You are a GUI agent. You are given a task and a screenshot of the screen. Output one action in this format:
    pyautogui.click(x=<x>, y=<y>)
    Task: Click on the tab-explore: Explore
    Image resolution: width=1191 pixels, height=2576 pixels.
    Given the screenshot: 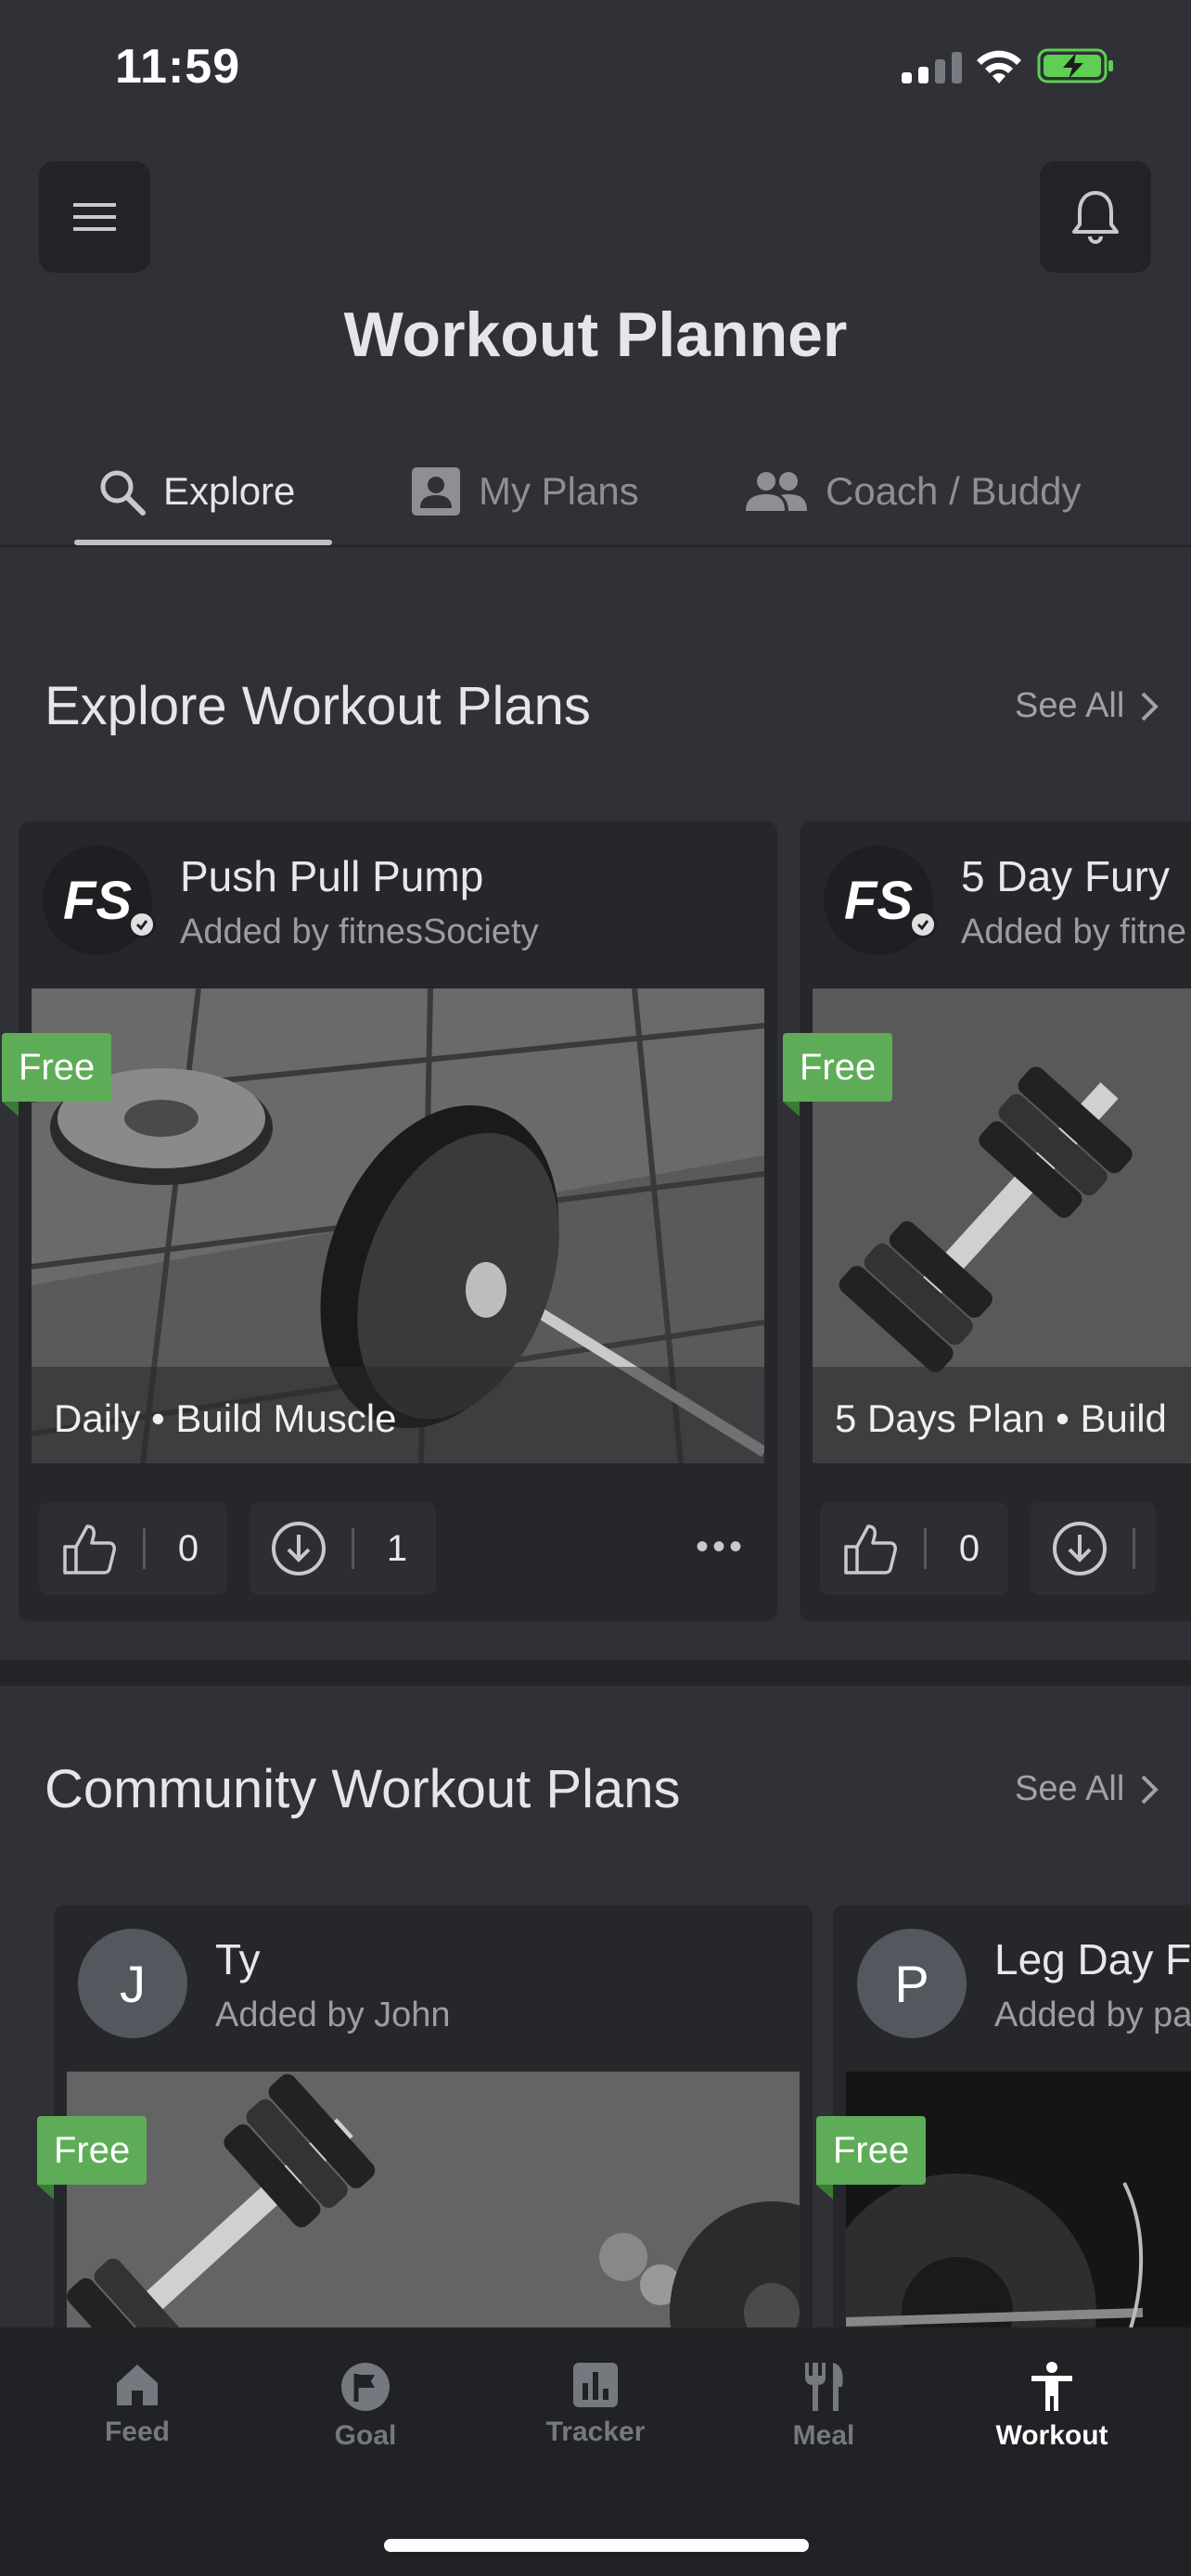 What is the action you would take?
    pyautogui.click(x=196, y=492)
    